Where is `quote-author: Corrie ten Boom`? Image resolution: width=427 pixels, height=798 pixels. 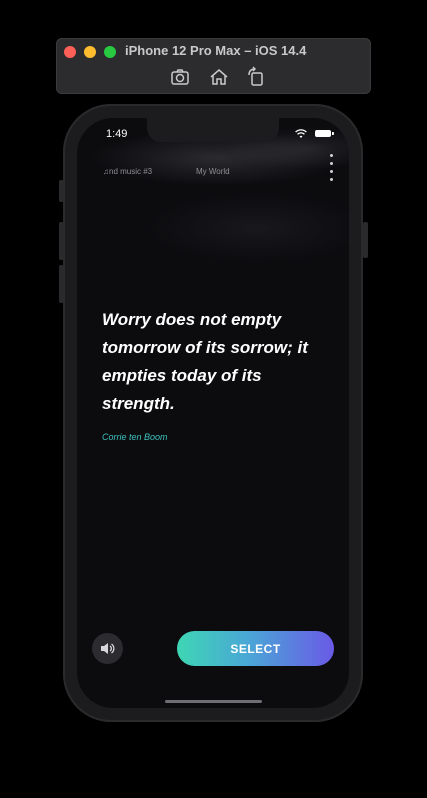
quote-author: Corrie ten Boom is located at coordinates (135, 437).